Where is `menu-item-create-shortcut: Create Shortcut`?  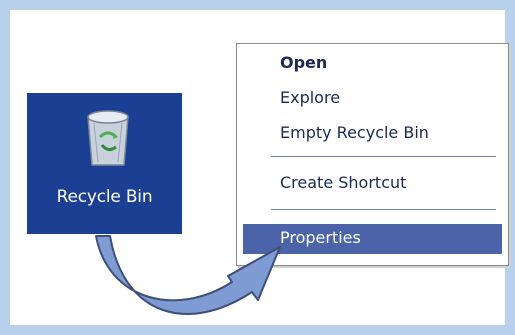 menu-item-create-shortcut: Create Shortcut is located at coordinates (343, 182).